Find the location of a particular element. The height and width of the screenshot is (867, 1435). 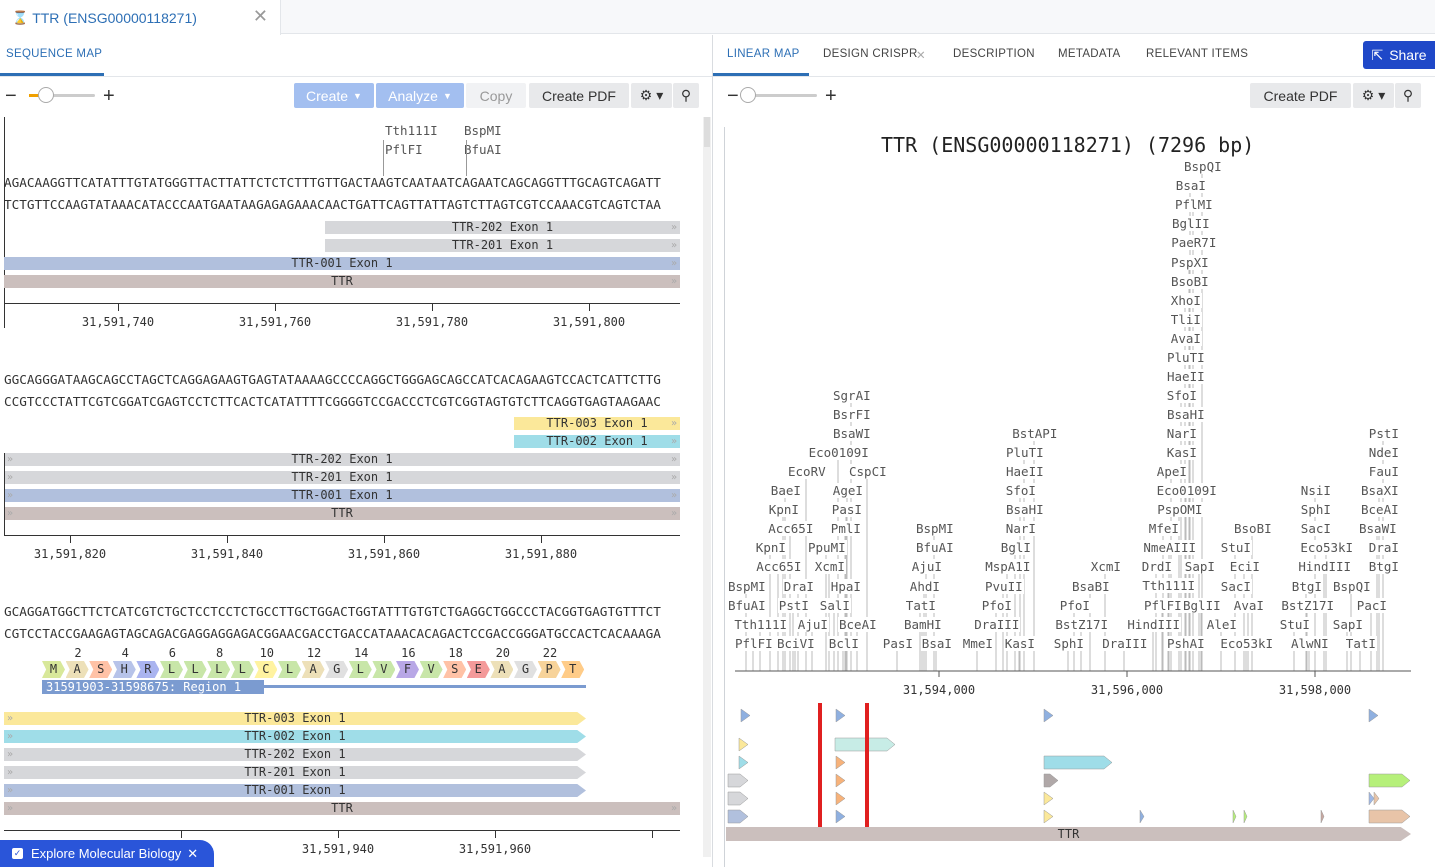

map-enzyme-label: PspXI is located at coordinates (1190, 262).